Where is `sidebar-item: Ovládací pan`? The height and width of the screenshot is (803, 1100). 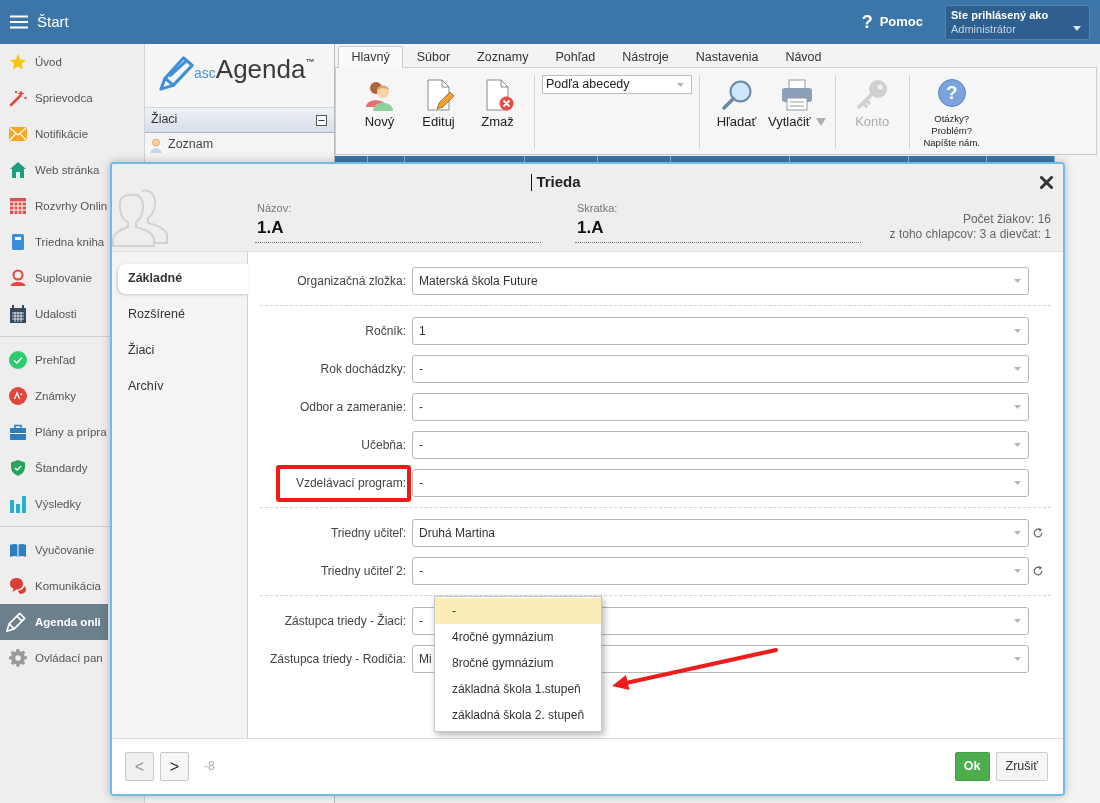
sidebar-item: Ovládací pan is located at coordinates (54, 658).